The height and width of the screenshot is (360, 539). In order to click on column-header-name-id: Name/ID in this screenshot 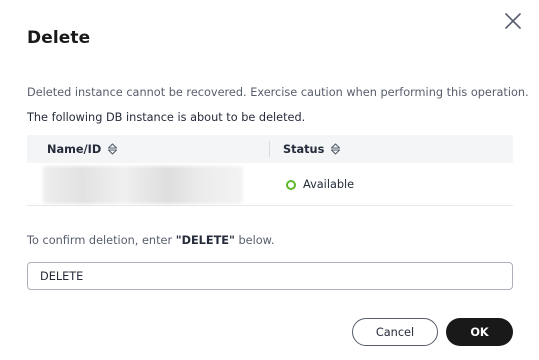, I will do `click(82, 149)`.